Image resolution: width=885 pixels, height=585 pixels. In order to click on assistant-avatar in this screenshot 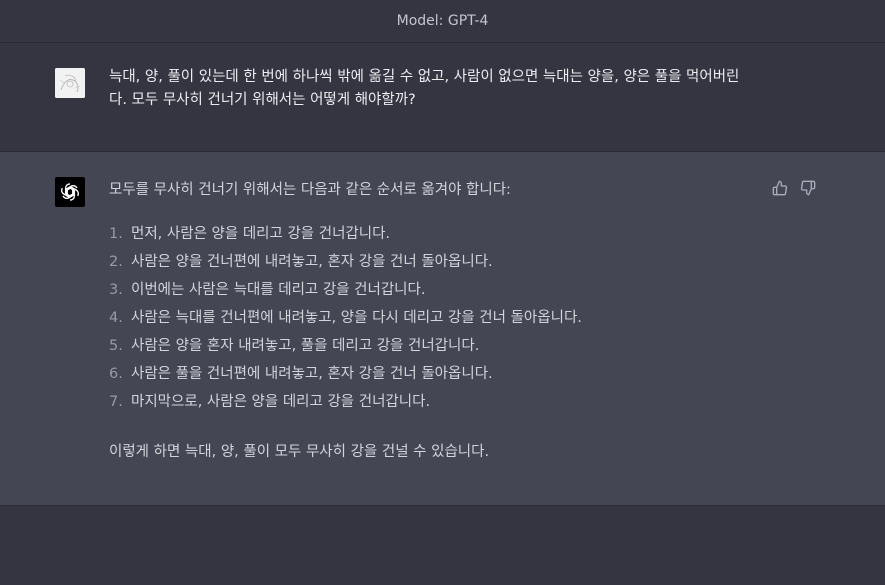, I will do `click(70, 192)`.